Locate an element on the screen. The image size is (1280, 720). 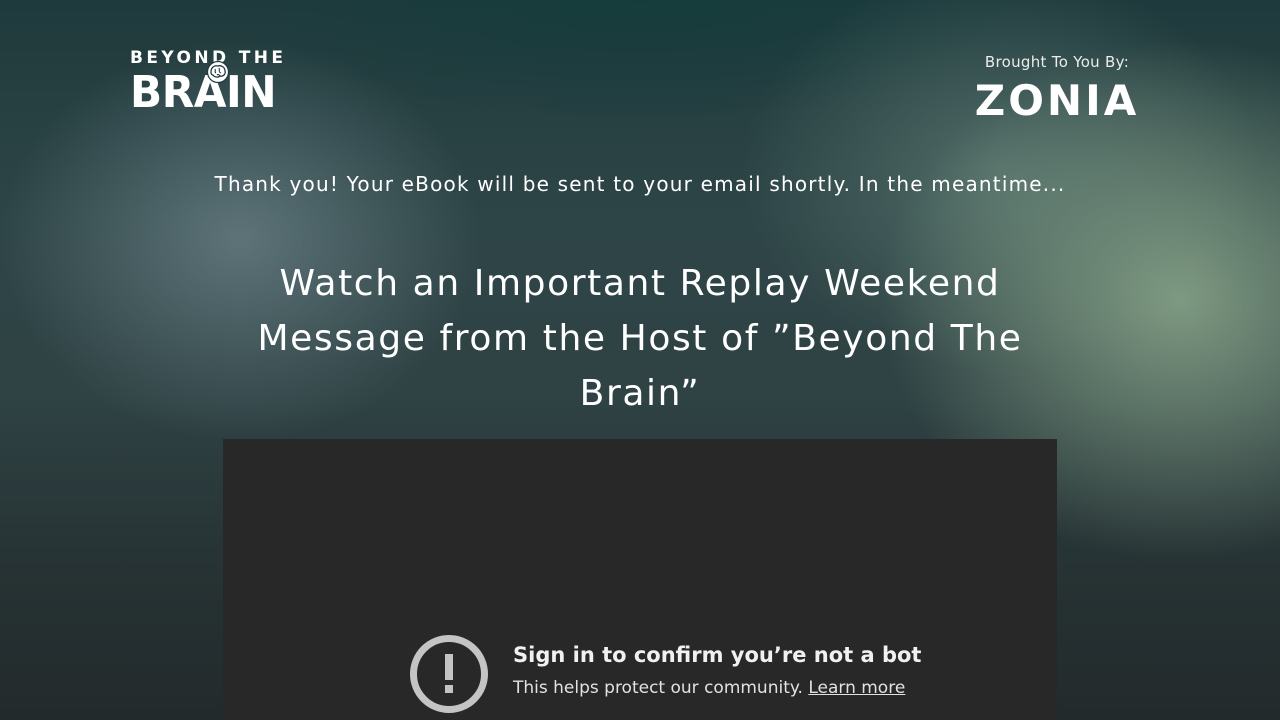
notice-title: Sign in to confirm you’re not a bot is located at coordinates (717, 655).